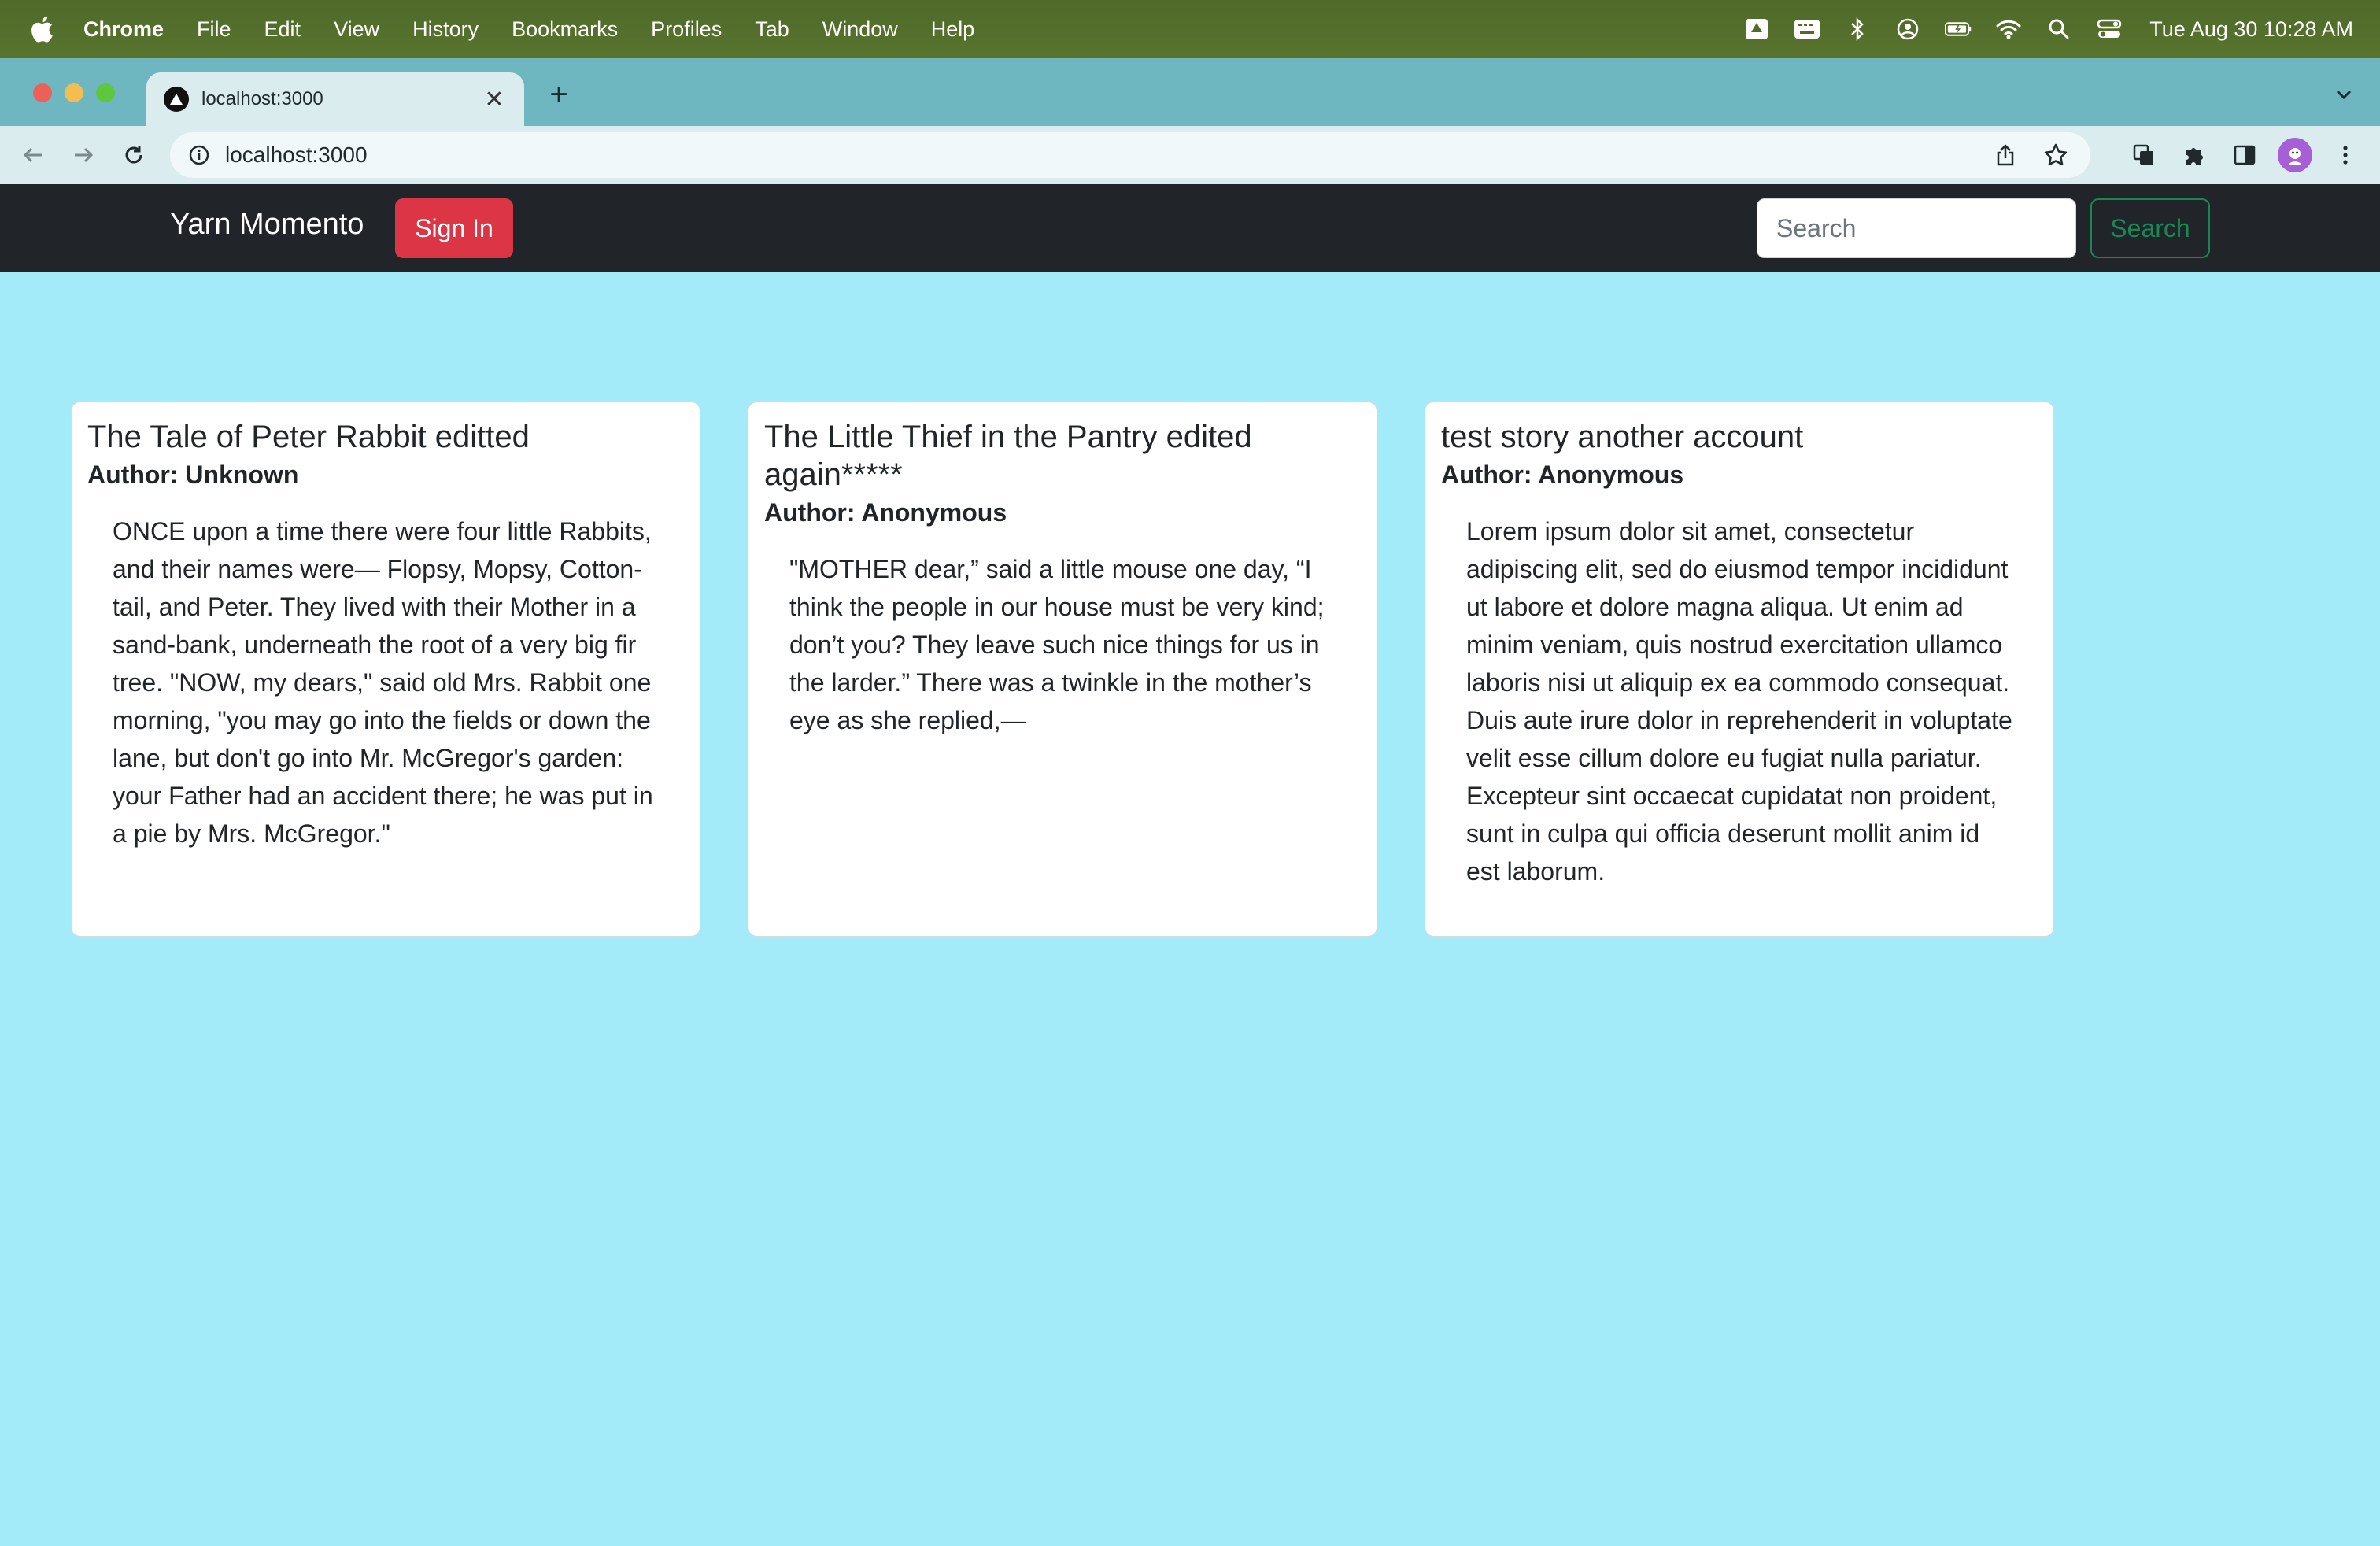 The height and width of the screenshot is (1546, 2380). What do you see at coordinates (454, 228) in the screenshot?
I see `sign-in-button: Sign In` at bounding box center [454, 228].